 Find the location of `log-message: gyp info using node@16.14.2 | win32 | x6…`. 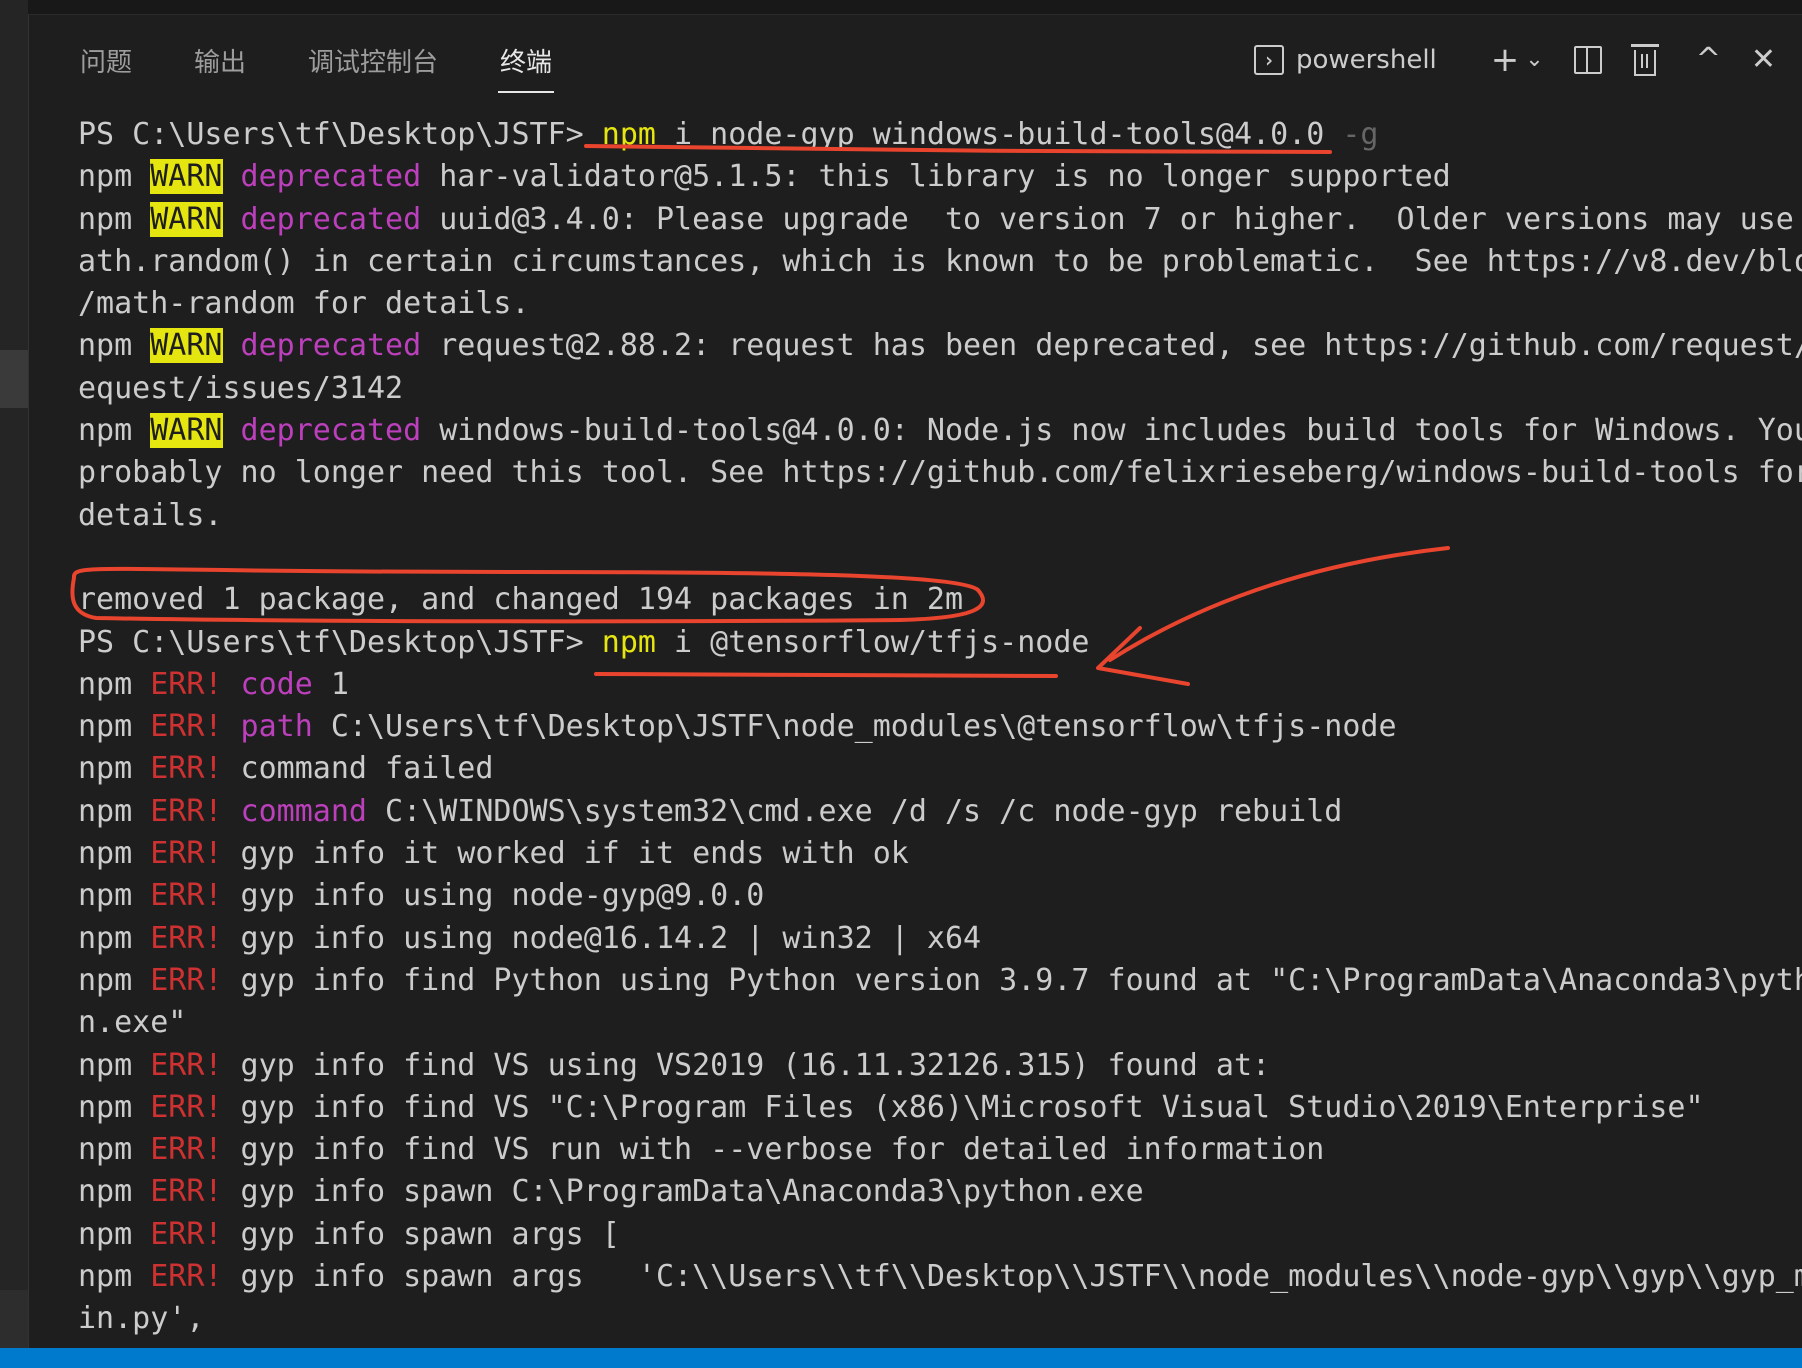

log-message: gyp info using node@16.14.2 | win32 | x6… is located at coordinates (602, 938).